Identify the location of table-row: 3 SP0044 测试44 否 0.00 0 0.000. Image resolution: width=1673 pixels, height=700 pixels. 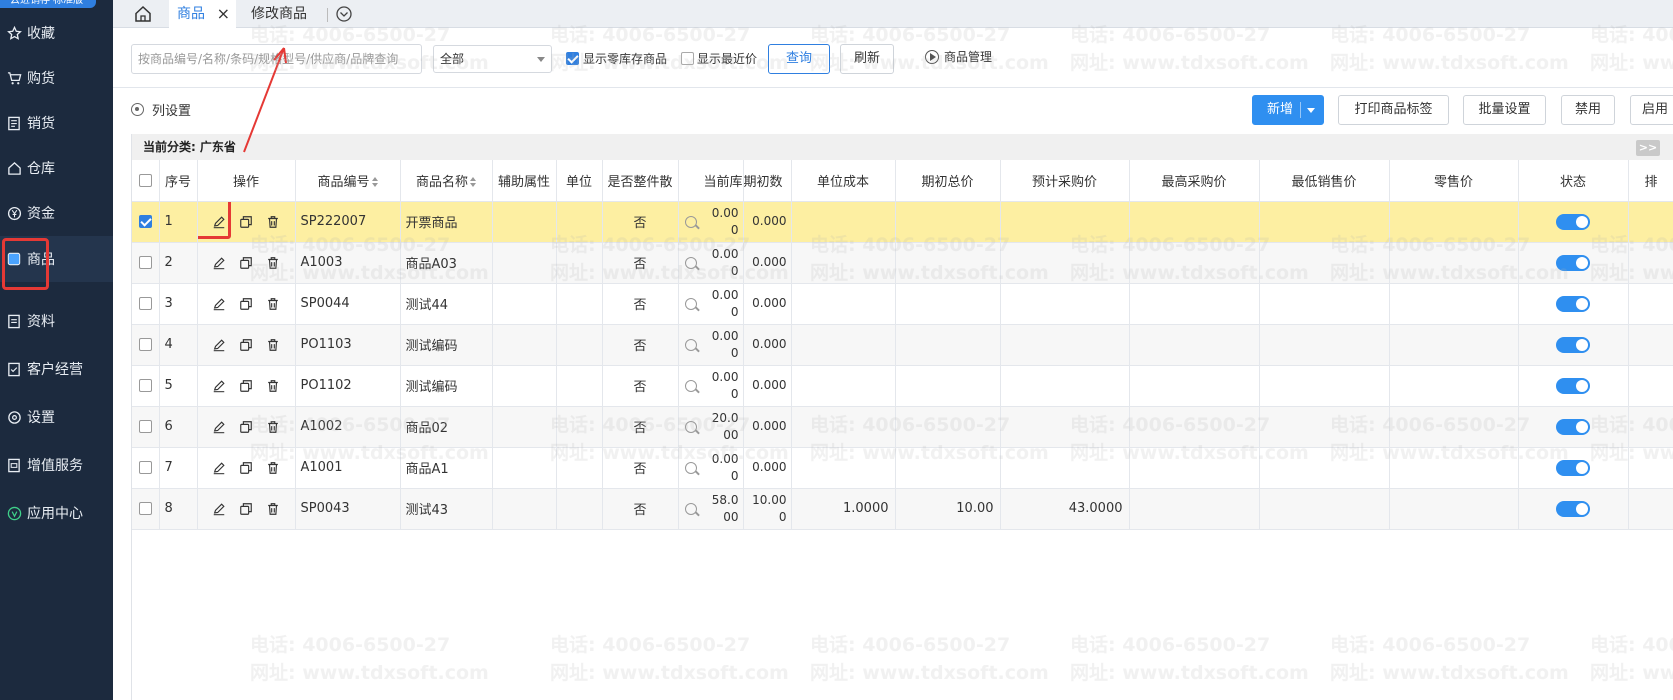
(902, 304).